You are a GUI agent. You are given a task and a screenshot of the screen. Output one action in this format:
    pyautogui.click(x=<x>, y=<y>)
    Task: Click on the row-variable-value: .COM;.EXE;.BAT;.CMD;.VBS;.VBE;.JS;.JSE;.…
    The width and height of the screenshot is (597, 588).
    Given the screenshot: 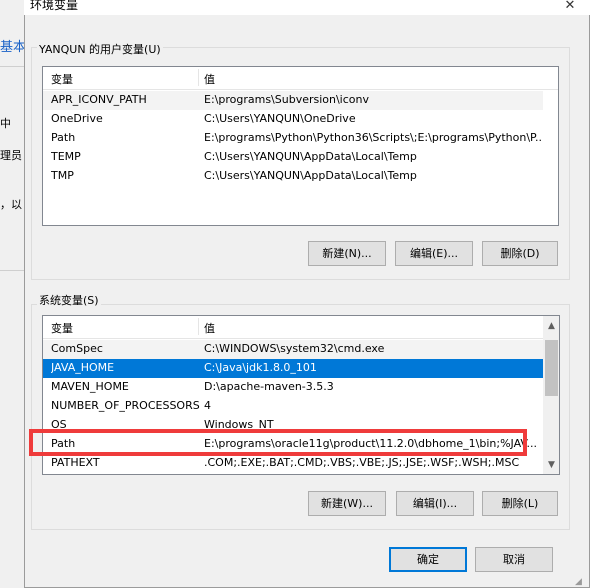 What is the action you would take?
    pyautogui.click(x=362, y=462)
    